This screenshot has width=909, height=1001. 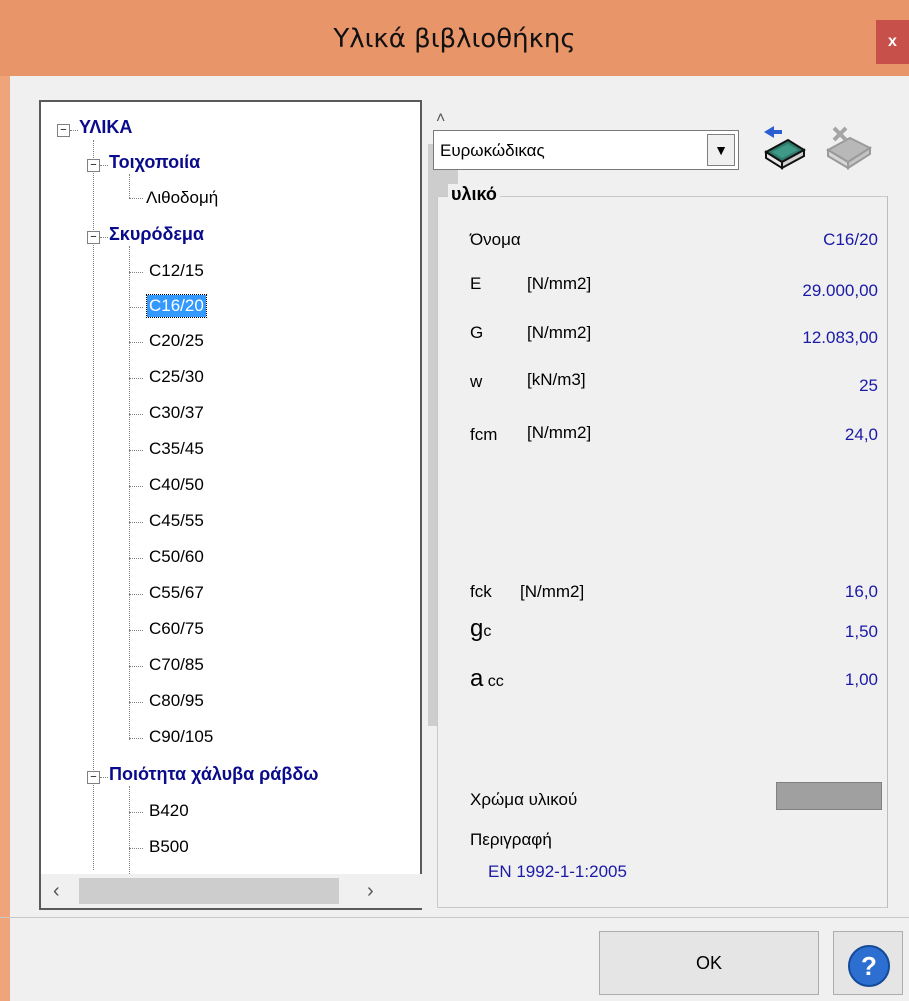 I want to click on fcm-value: 24,0, so click(x=861, y=434).